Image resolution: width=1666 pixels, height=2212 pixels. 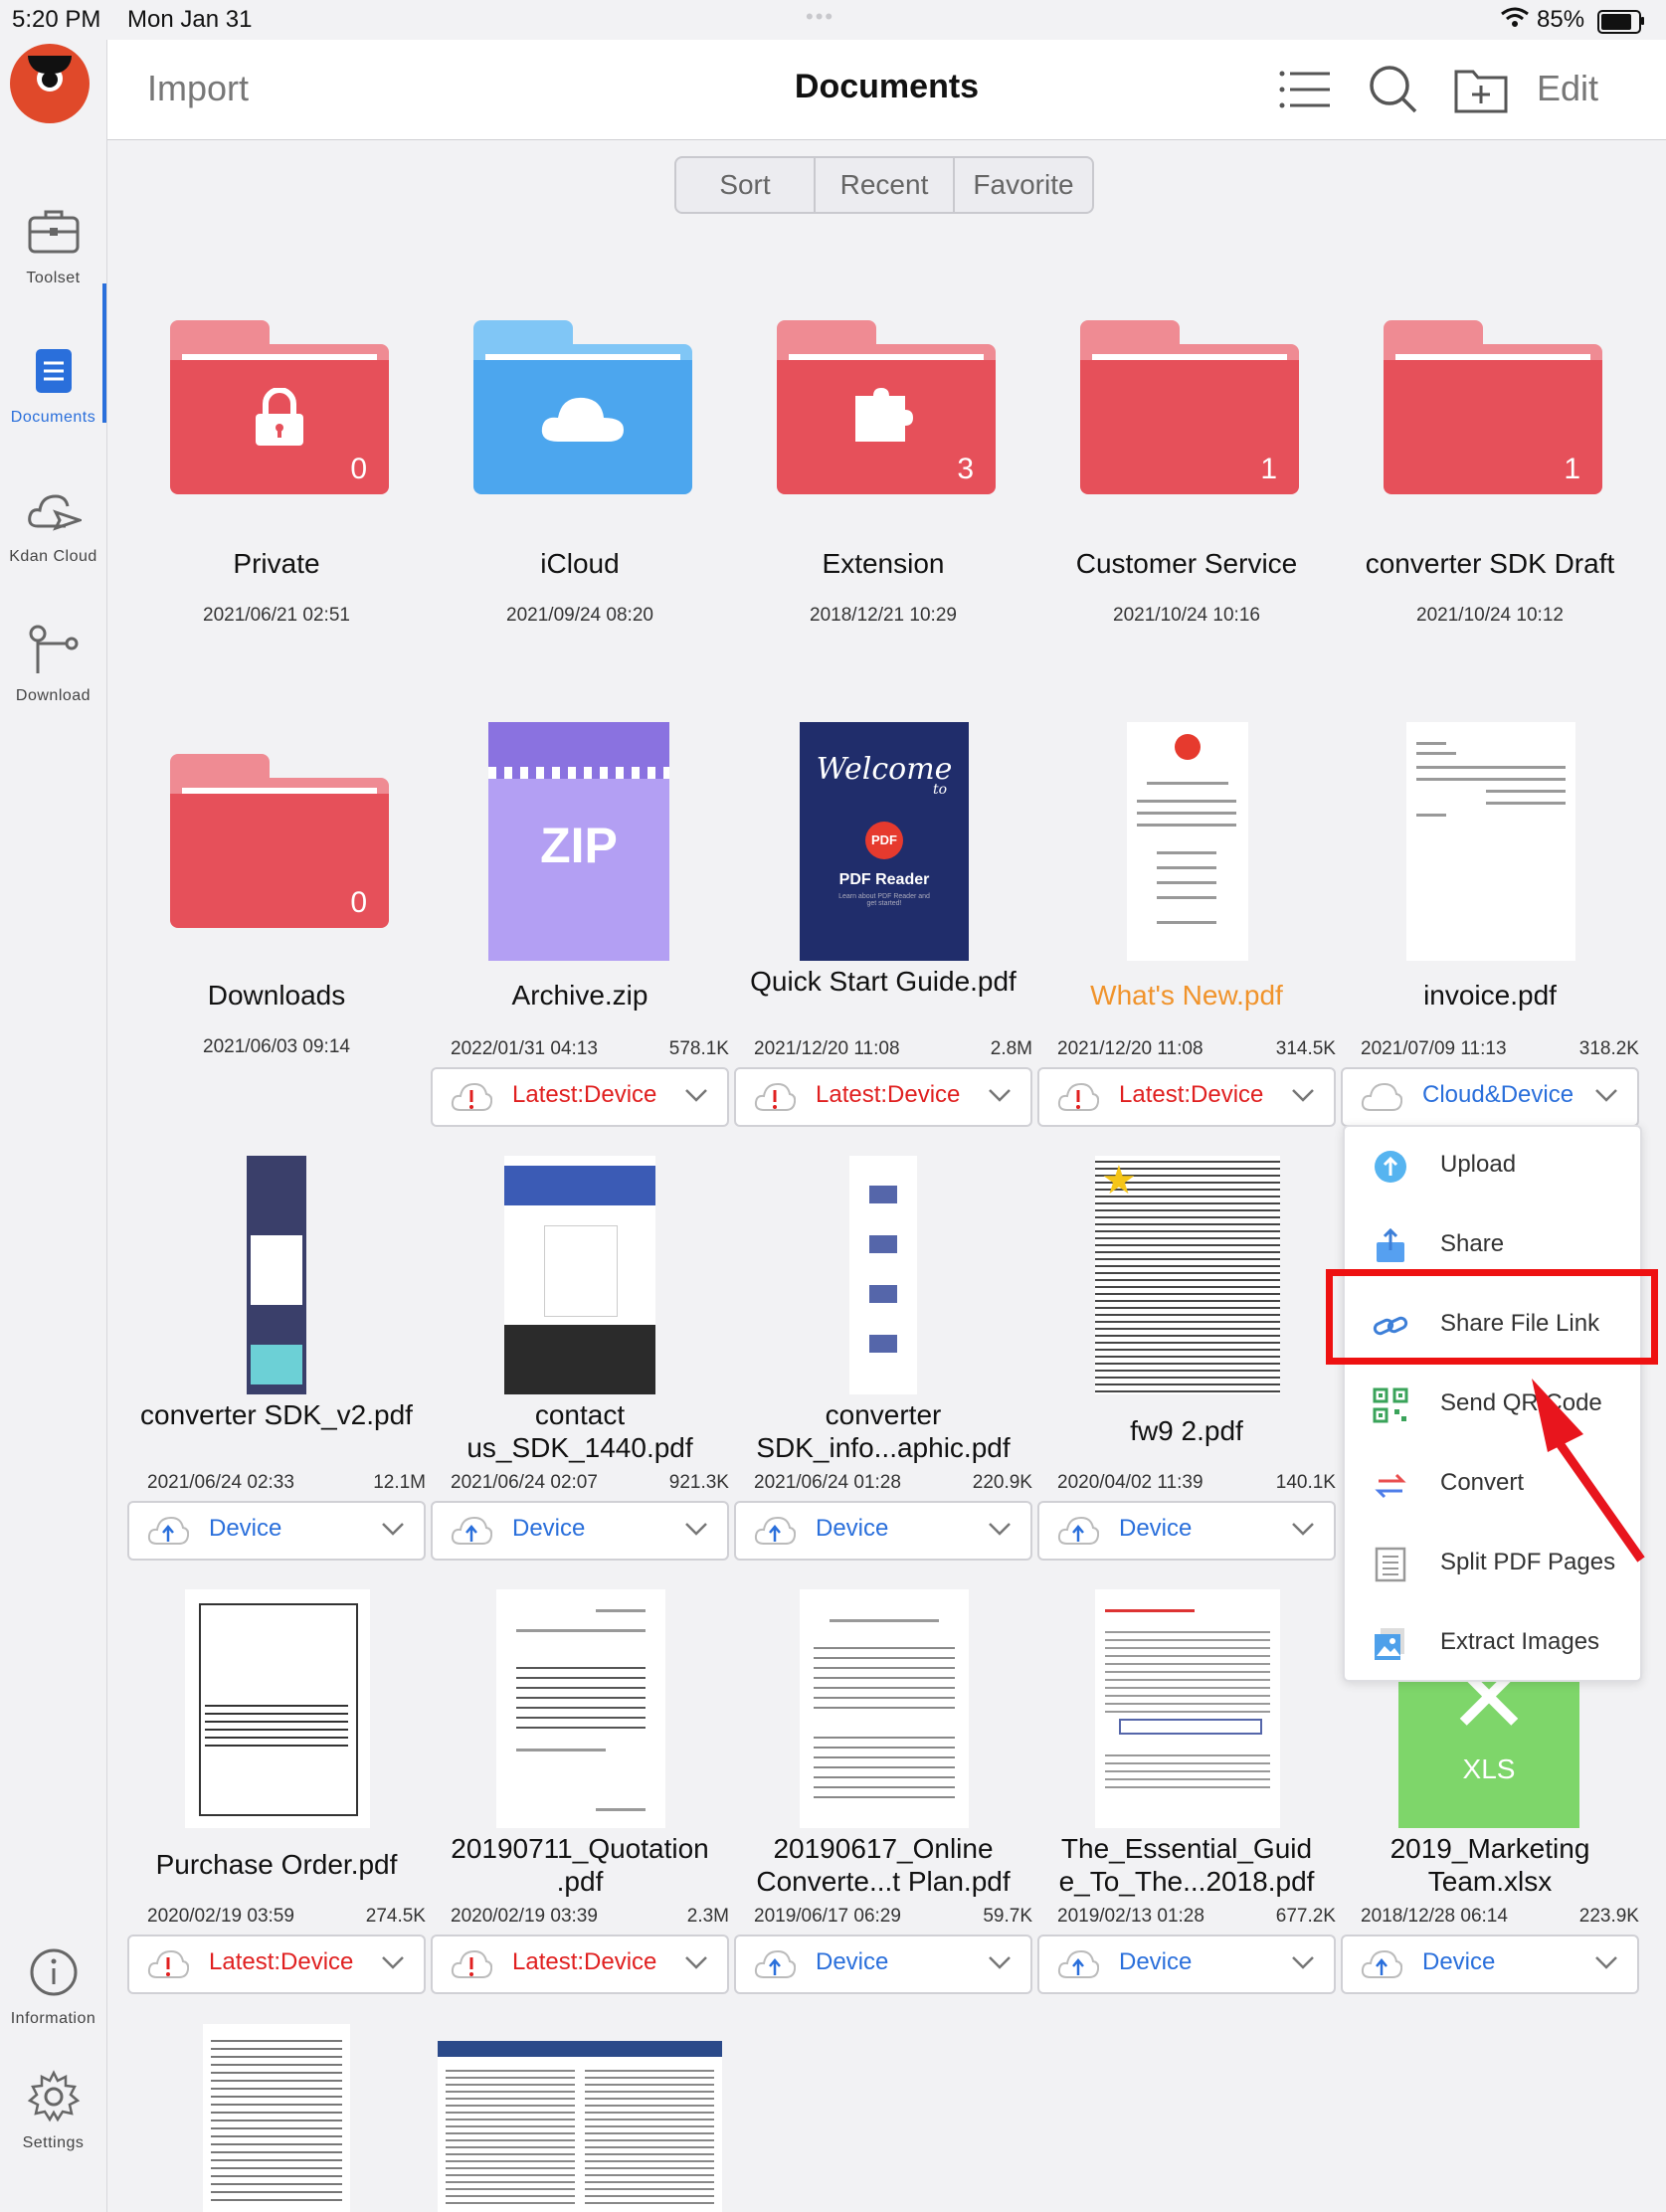 What do you see at coordinates (1130, 1916) in the screenshot?
I see `file-date: 2019/02/13 01:28` at bounding box center [1130, 1916].